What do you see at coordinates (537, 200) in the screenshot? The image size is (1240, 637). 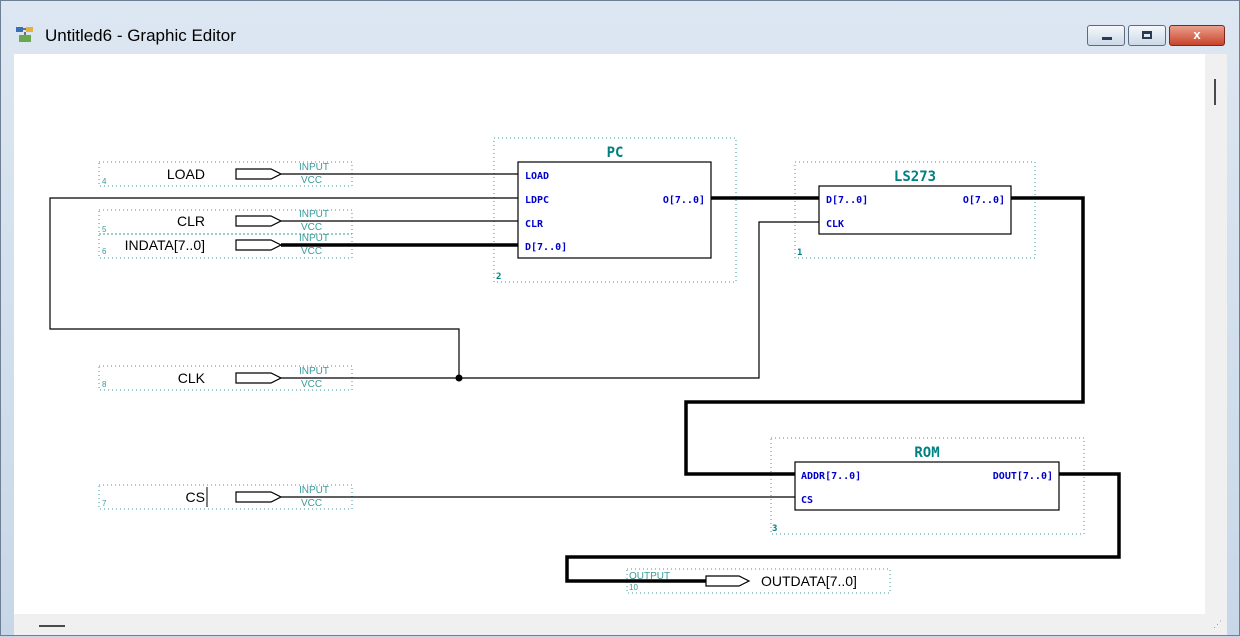 I see `port-label: LDPC` at bounding box center [537, 200].